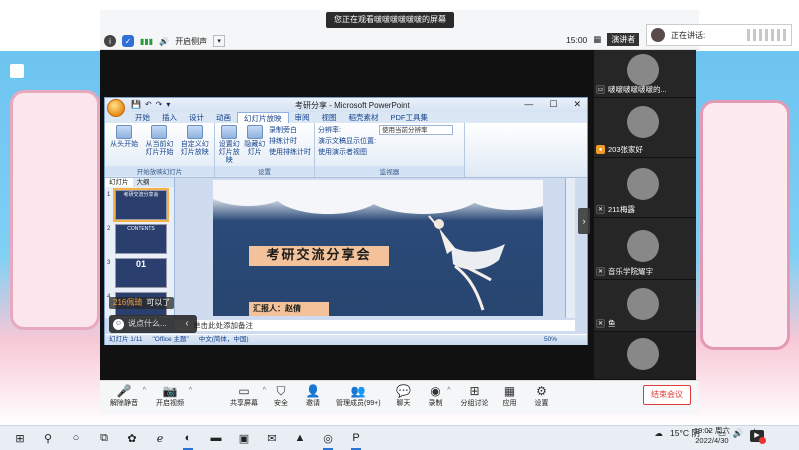 The width and height of the screenshot is (799, 450). I want to click on meeting-app-icon: ▲, so click(300, 438).